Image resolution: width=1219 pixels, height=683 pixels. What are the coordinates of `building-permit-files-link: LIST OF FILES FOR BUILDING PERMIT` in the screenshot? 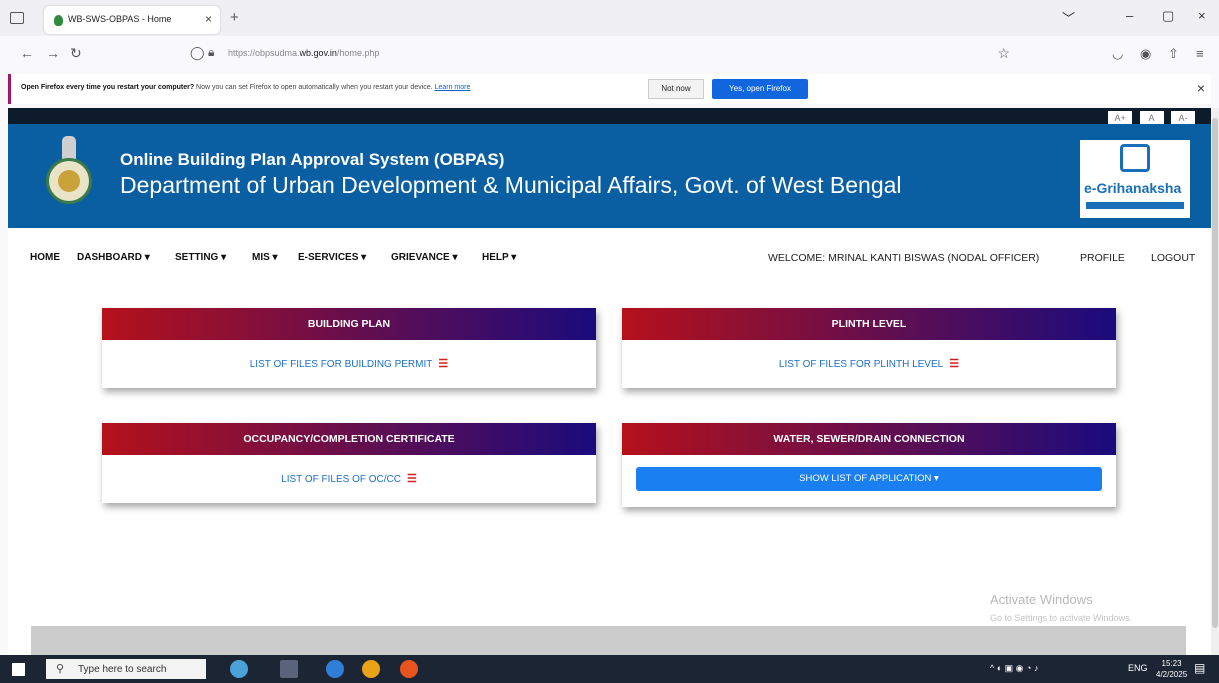 It's located at (341, 364).